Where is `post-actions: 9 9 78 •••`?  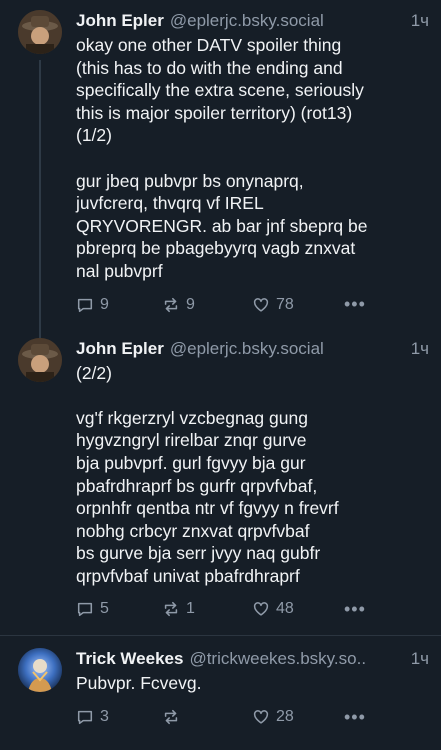
post-actions: 9 9 78 ••• is located at coordinates (252, 305).